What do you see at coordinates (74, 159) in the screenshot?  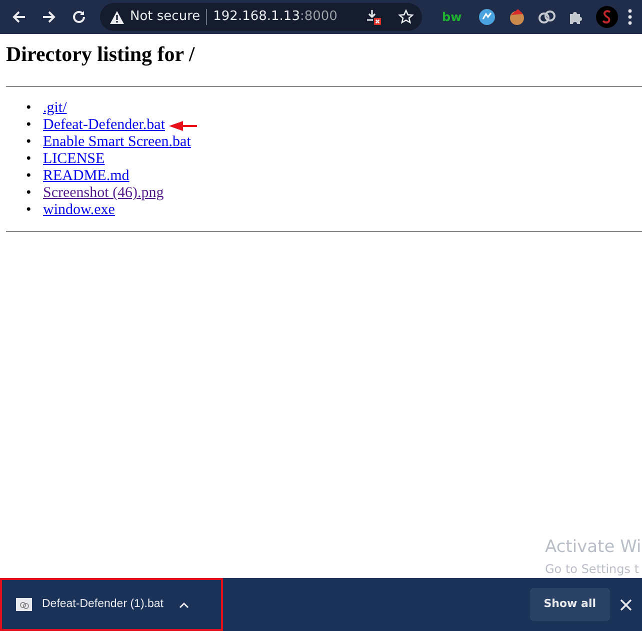 I see `file-link: LICENSE` at bounding box center [74, 159].